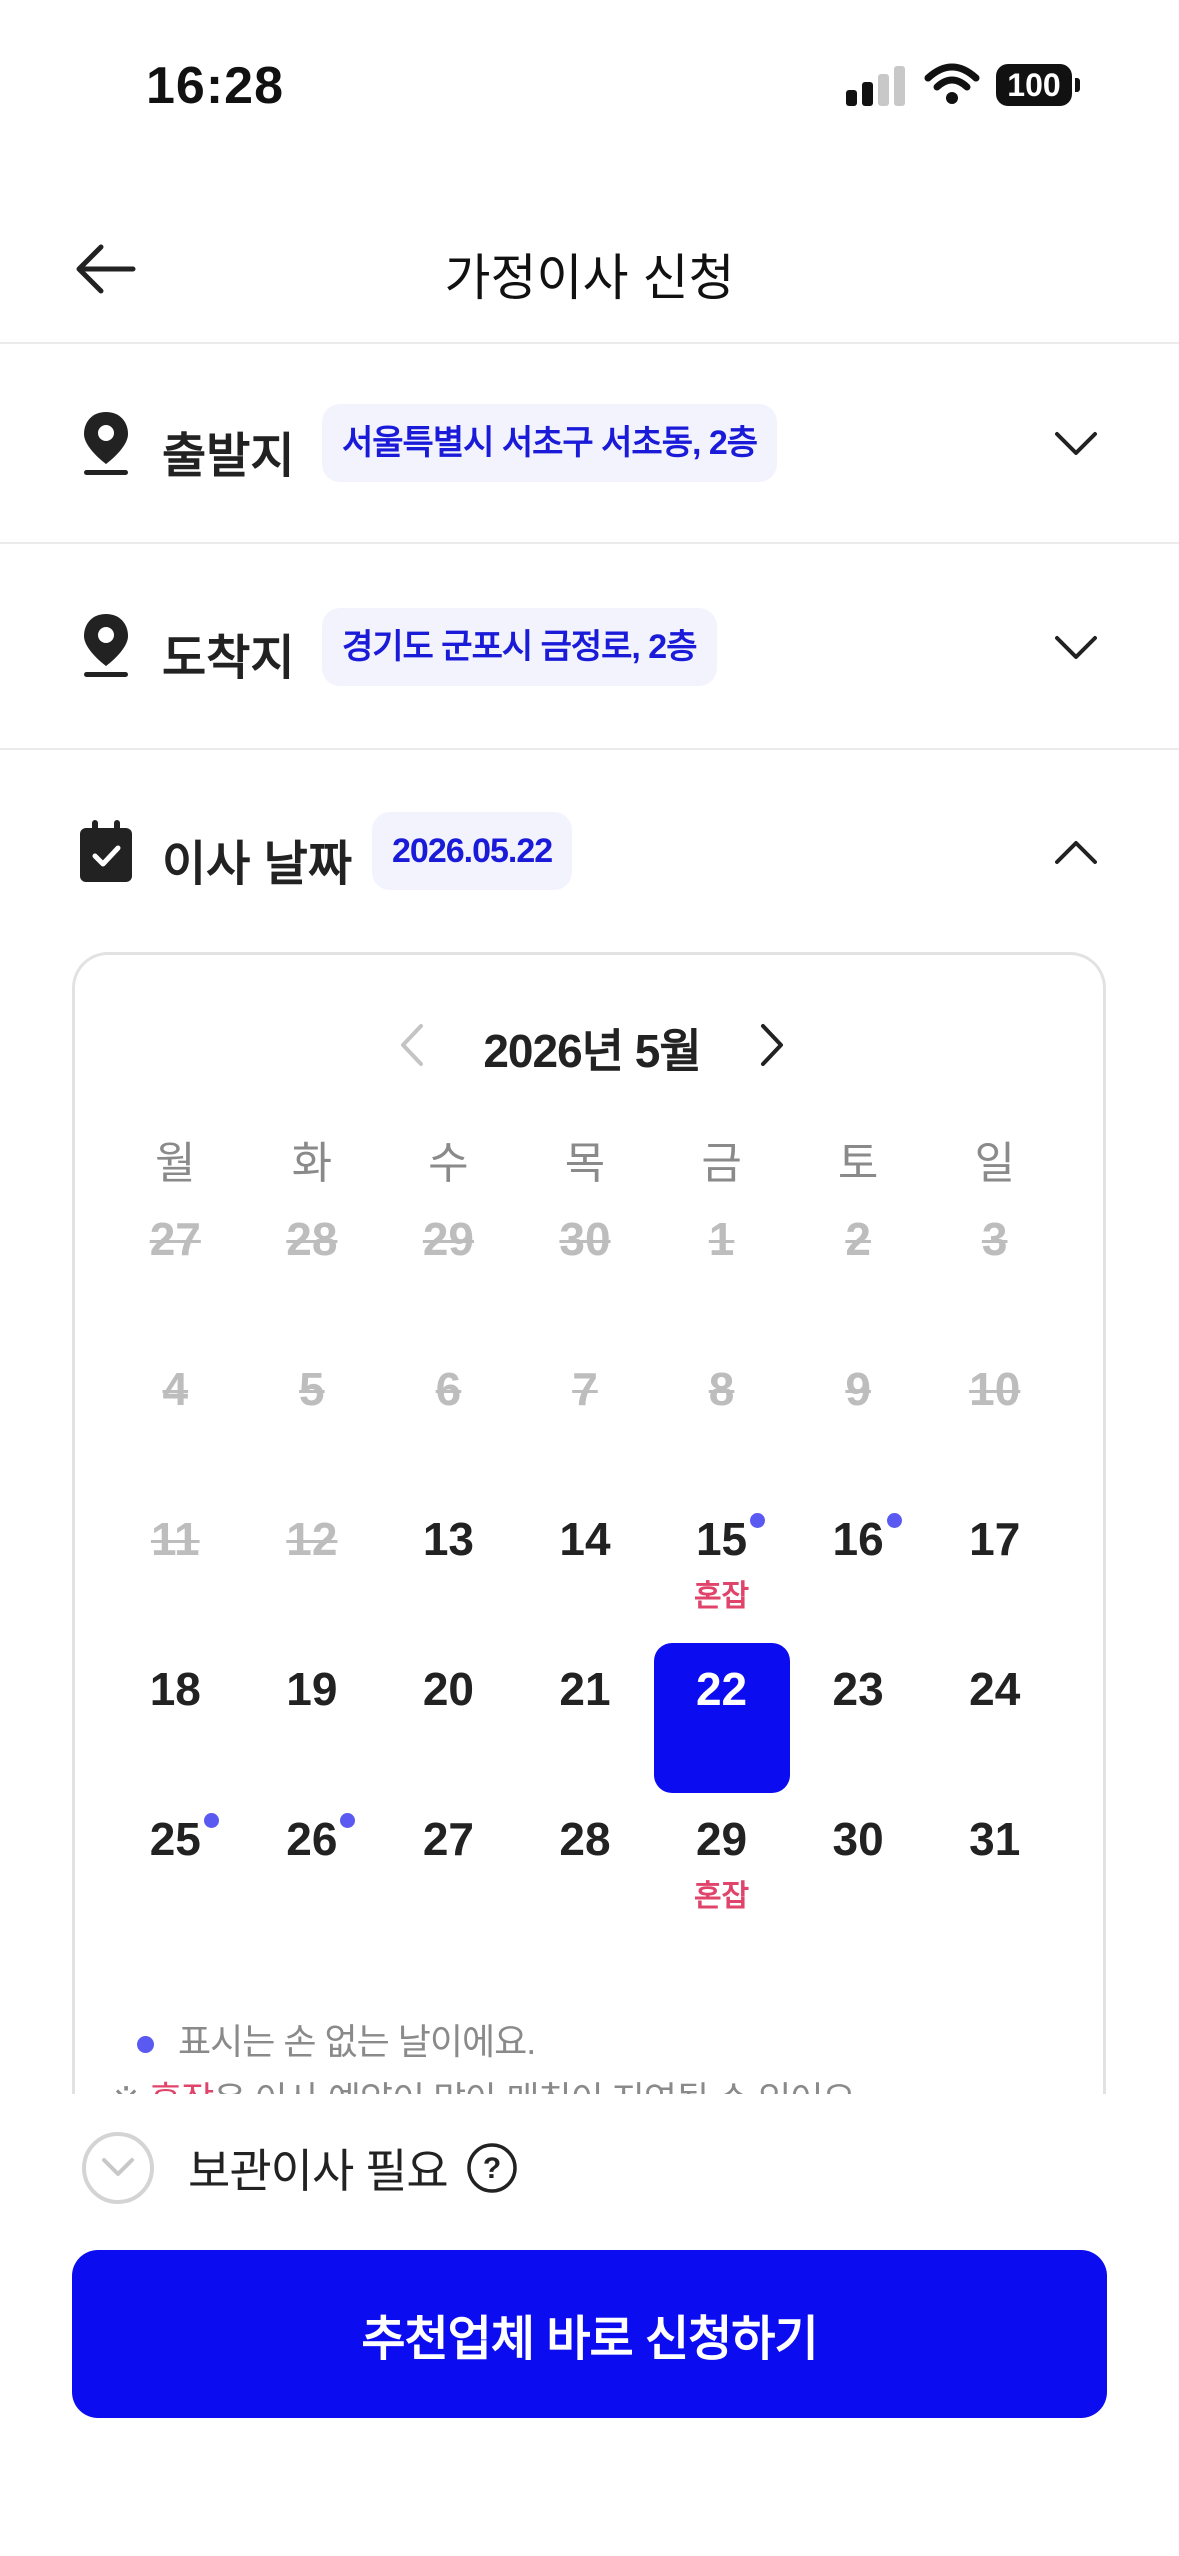  What do you see at coordinates (585, 1389) in the screenshot?
I see `day-number: 7` at bounding box center [585, 1389].